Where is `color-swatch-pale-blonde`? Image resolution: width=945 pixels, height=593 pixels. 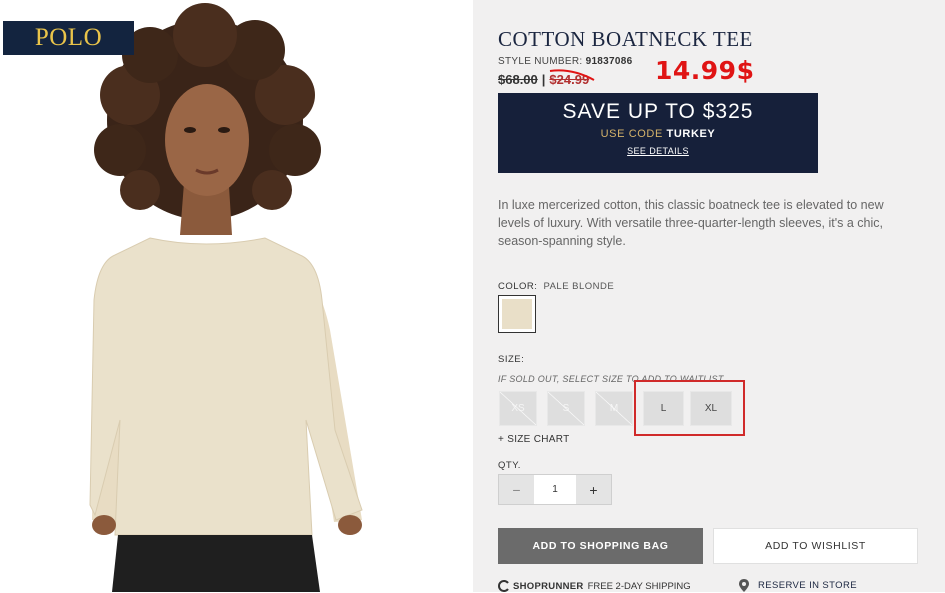 color-swatch-pale-blonde is located at coordinates (517, 314).